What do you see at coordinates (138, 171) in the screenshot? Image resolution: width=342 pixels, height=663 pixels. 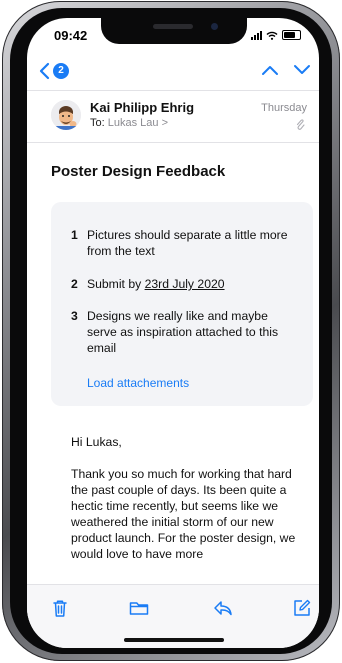 I see `message-subject: Poster Design Feedback` at bounding box center [138, 171].